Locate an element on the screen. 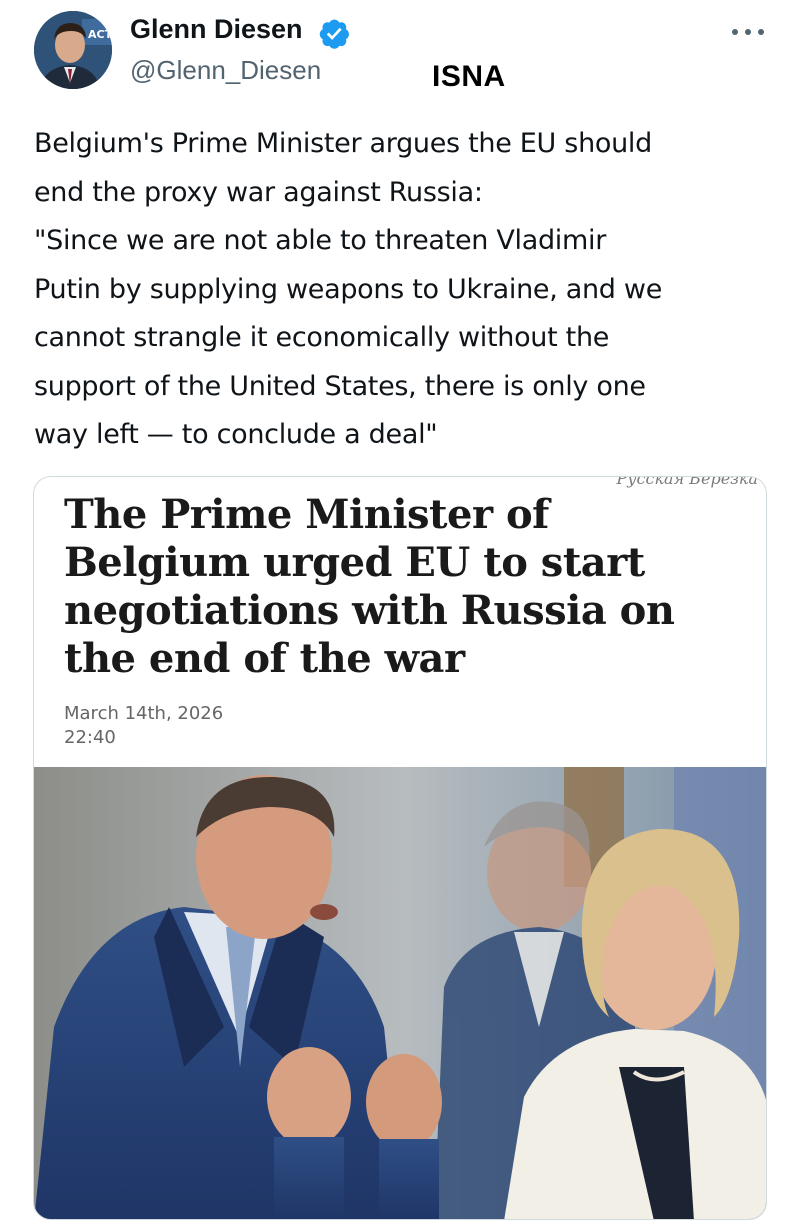  verified-badge-icon is located at coordinates (334, 34).